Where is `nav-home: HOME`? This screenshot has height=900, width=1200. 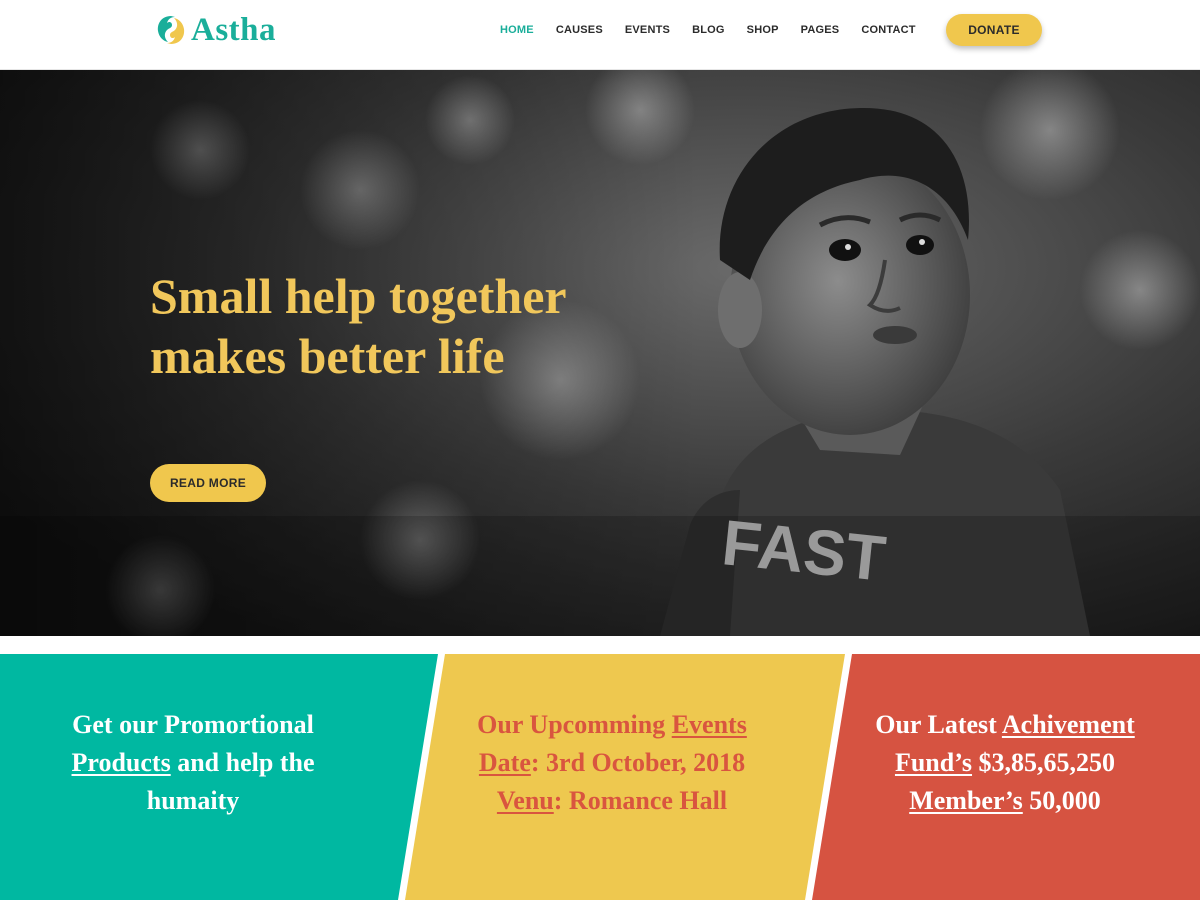 nav-home: HOME is located at coordinates (517, 30).